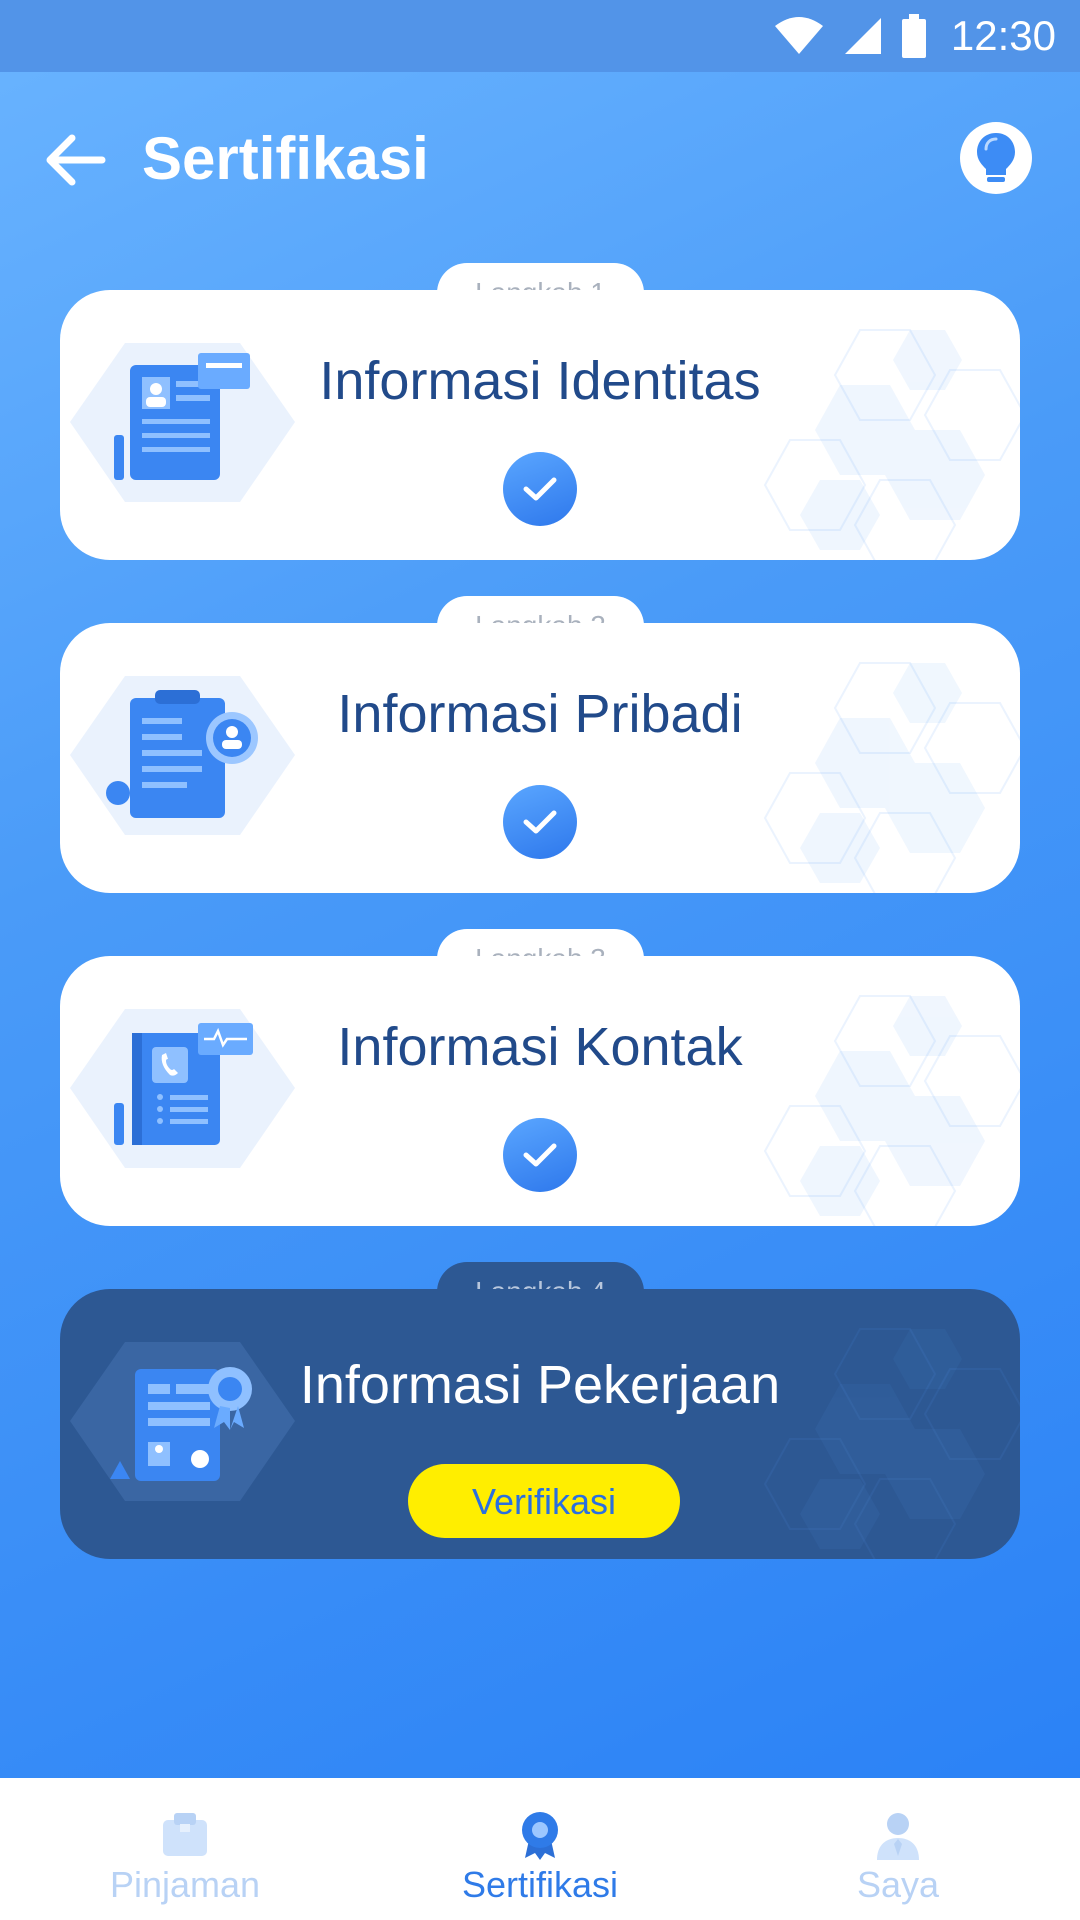 The image size is (1080, 1920). I want to click on step-card-body: Informasi Pribadi, so click(540, 758).